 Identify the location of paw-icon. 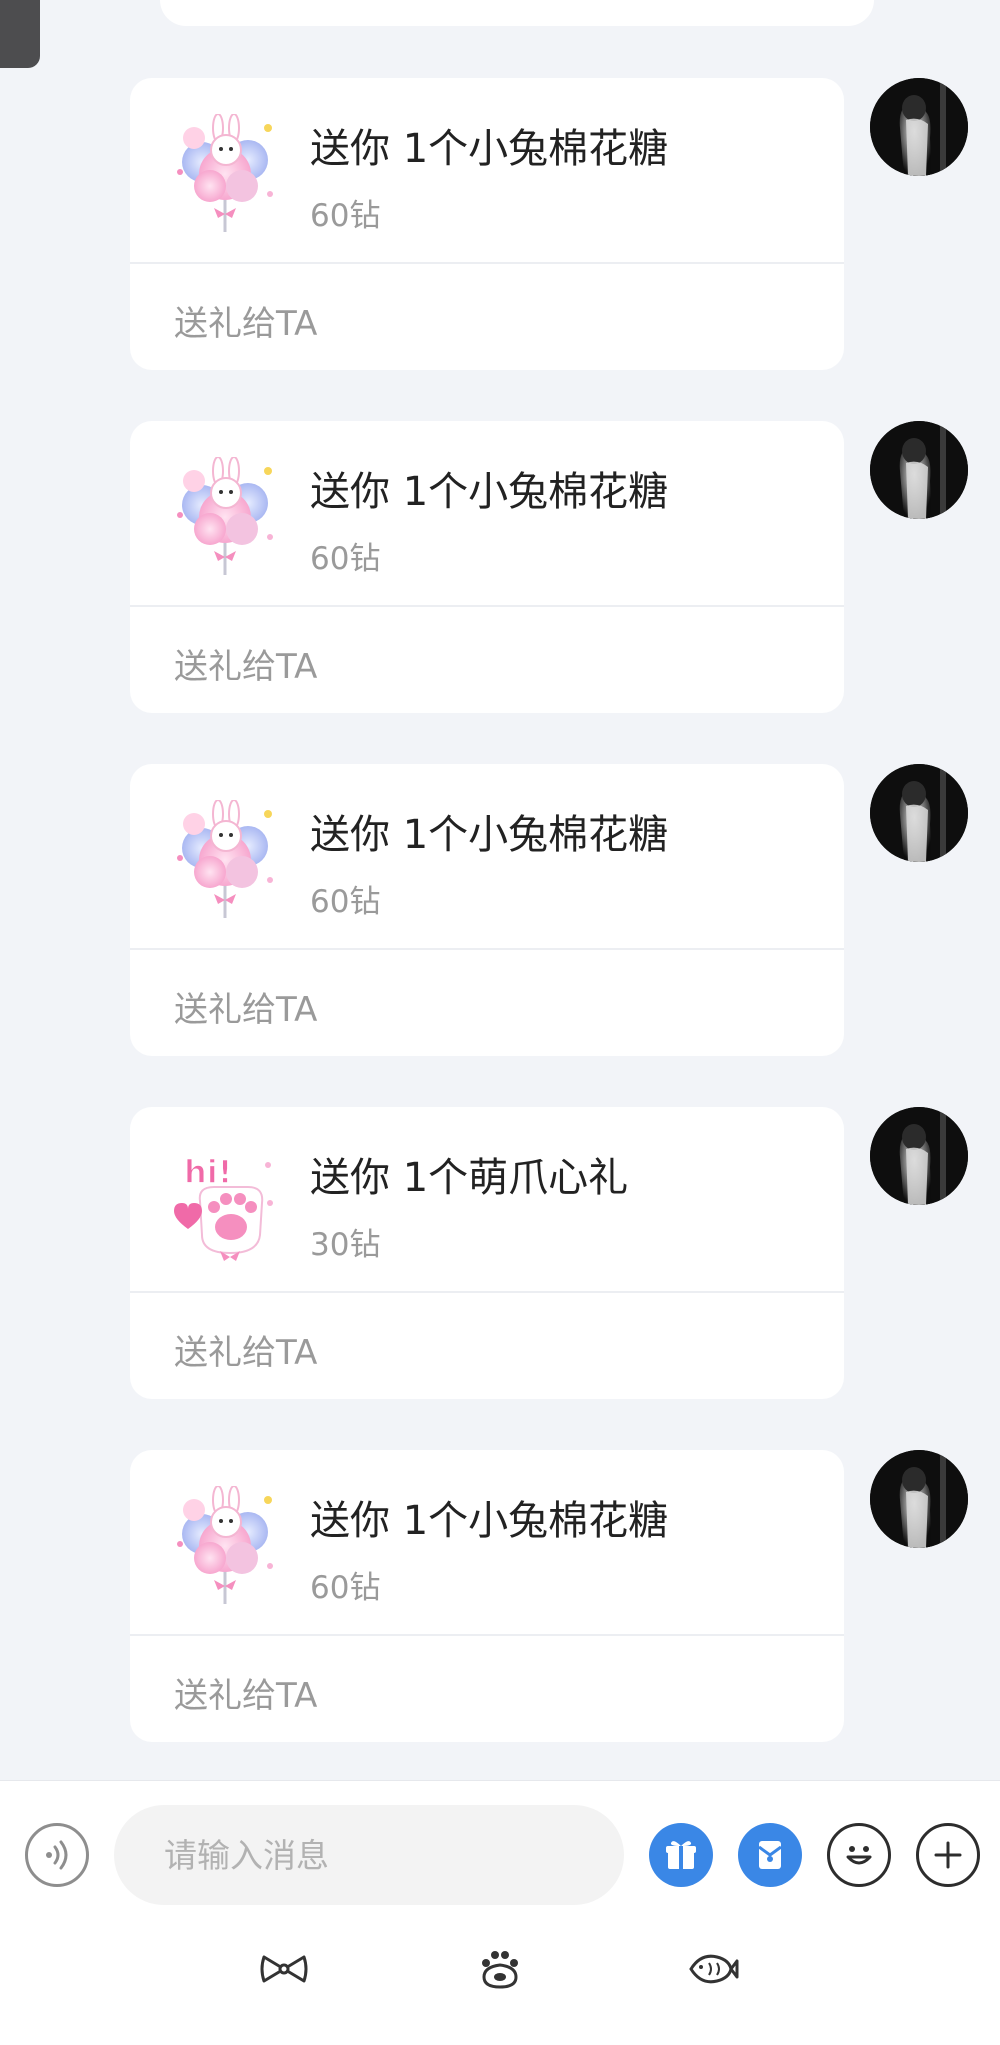
(500, 1969).